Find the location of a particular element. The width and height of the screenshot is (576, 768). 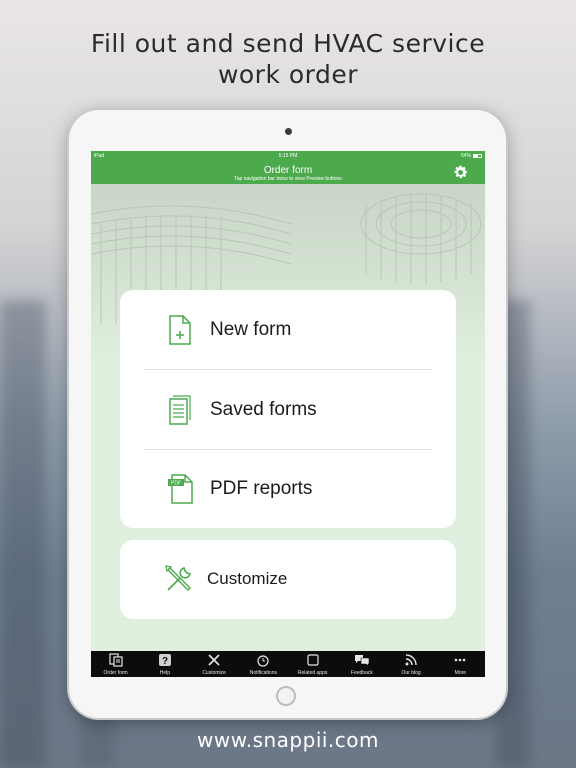

tab-customize: Customize is located at coordinates (214, 664).